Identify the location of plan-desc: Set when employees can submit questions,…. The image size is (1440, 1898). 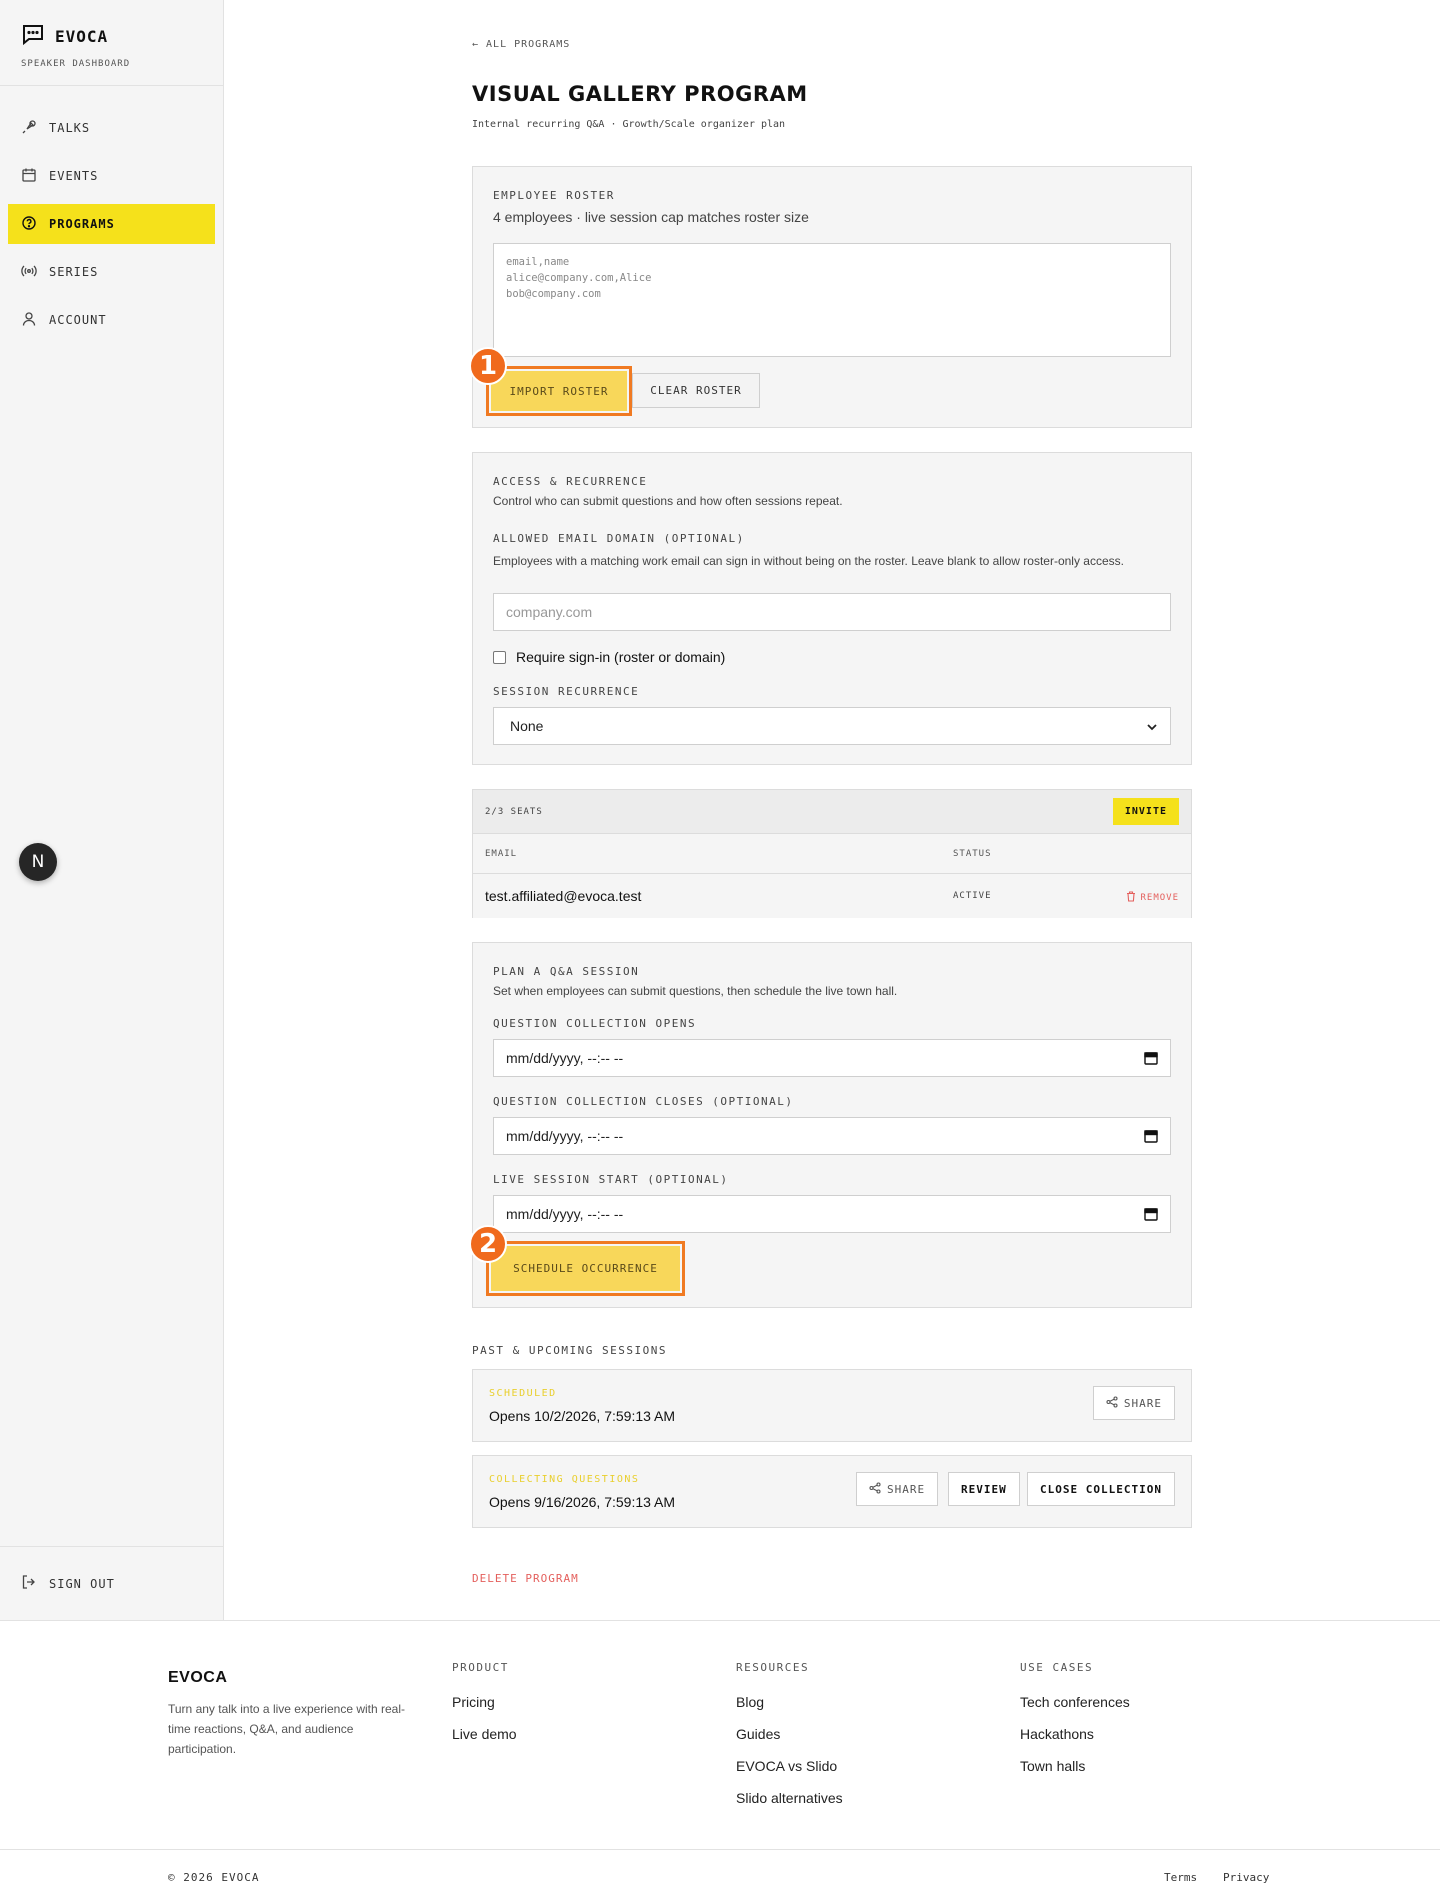
(695, 991).